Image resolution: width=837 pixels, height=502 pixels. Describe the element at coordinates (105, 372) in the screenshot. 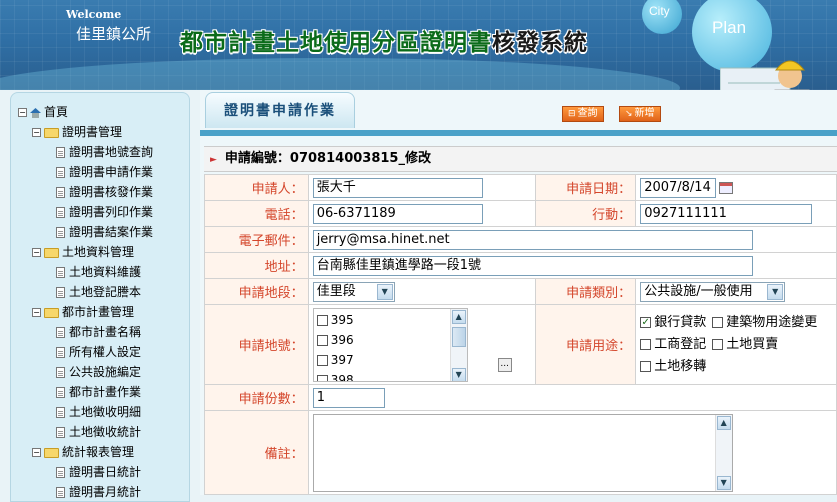

I see `sidebar-item-label: 公共設施編定` at that location.